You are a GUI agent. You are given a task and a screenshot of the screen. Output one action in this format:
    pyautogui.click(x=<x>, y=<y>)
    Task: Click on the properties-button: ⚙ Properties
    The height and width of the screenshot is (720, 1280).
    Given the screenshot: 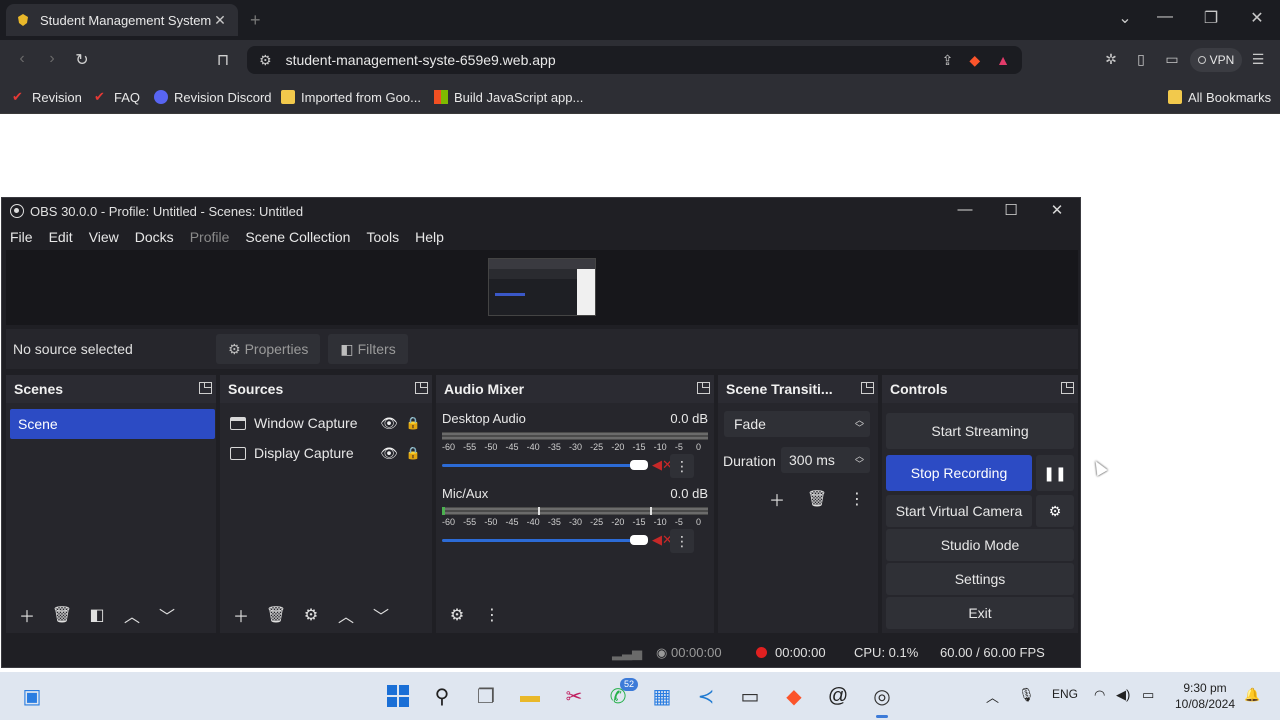 What is the action you would take?
    pyautogui.click(x=268, y=349)
    